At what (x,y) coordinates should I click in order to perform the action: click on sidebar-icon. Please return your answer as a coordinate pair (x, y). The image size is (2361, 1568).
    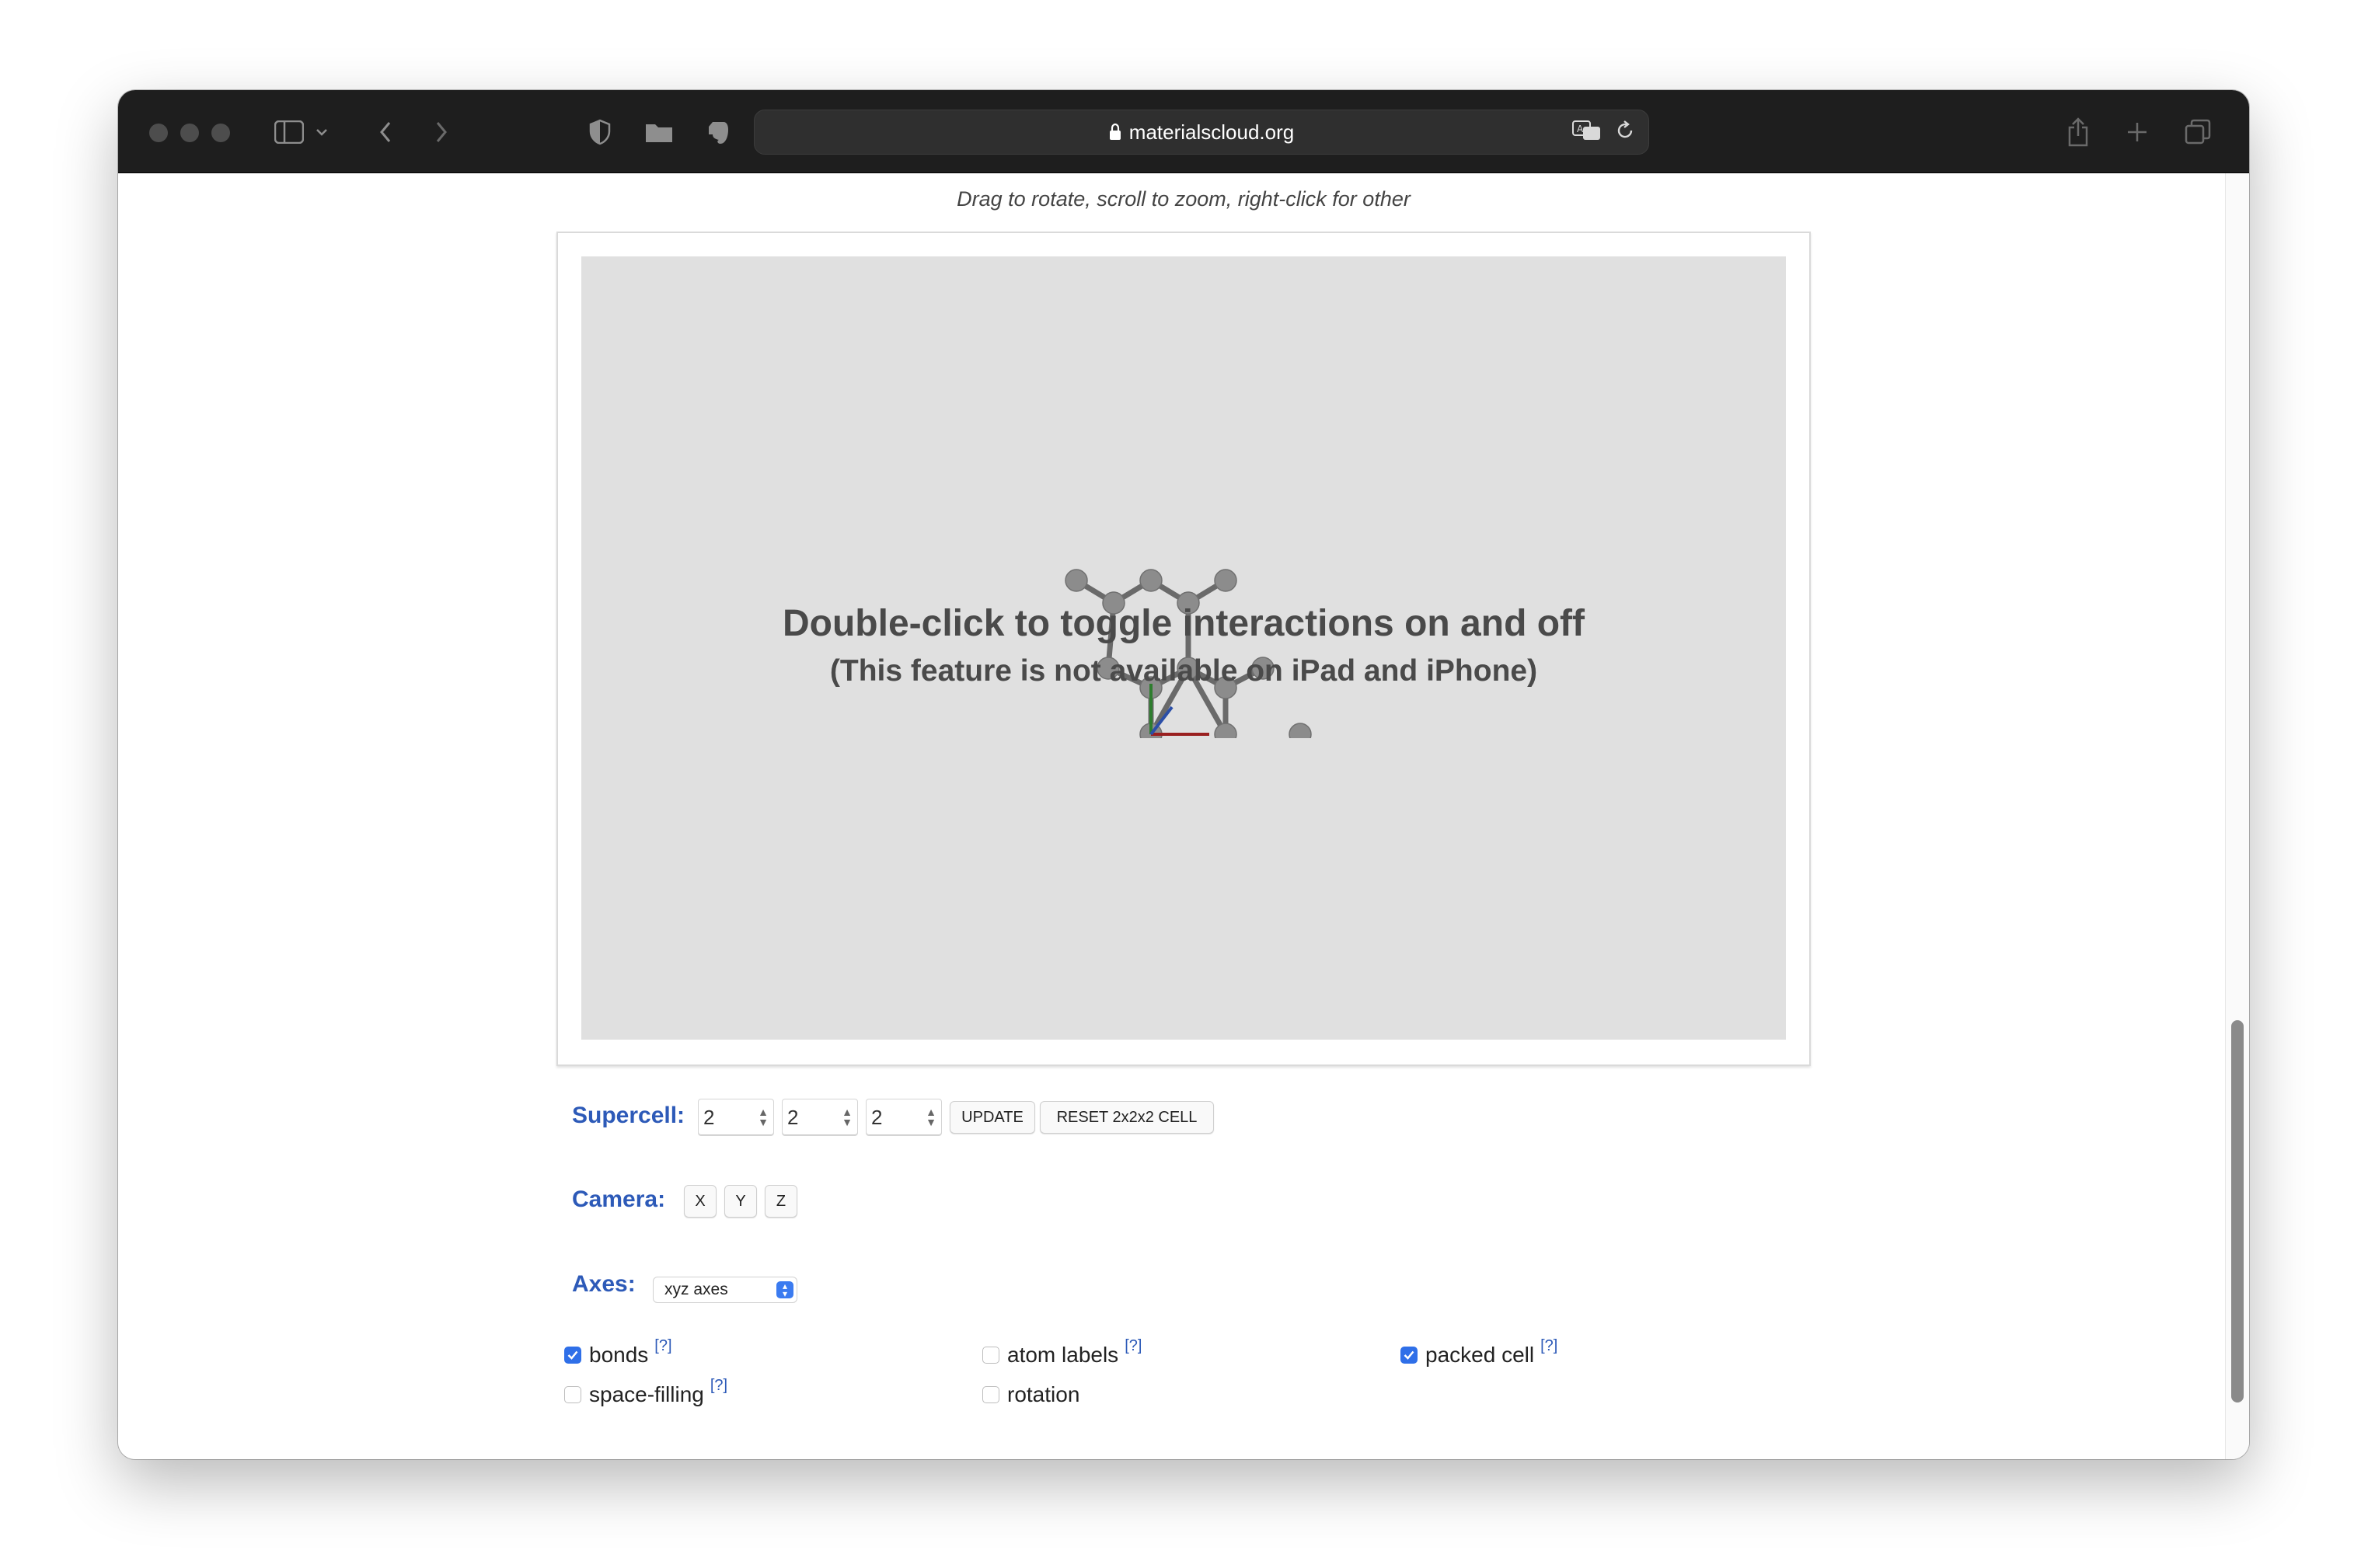
    Looking at the image, I should click on (289, 132).